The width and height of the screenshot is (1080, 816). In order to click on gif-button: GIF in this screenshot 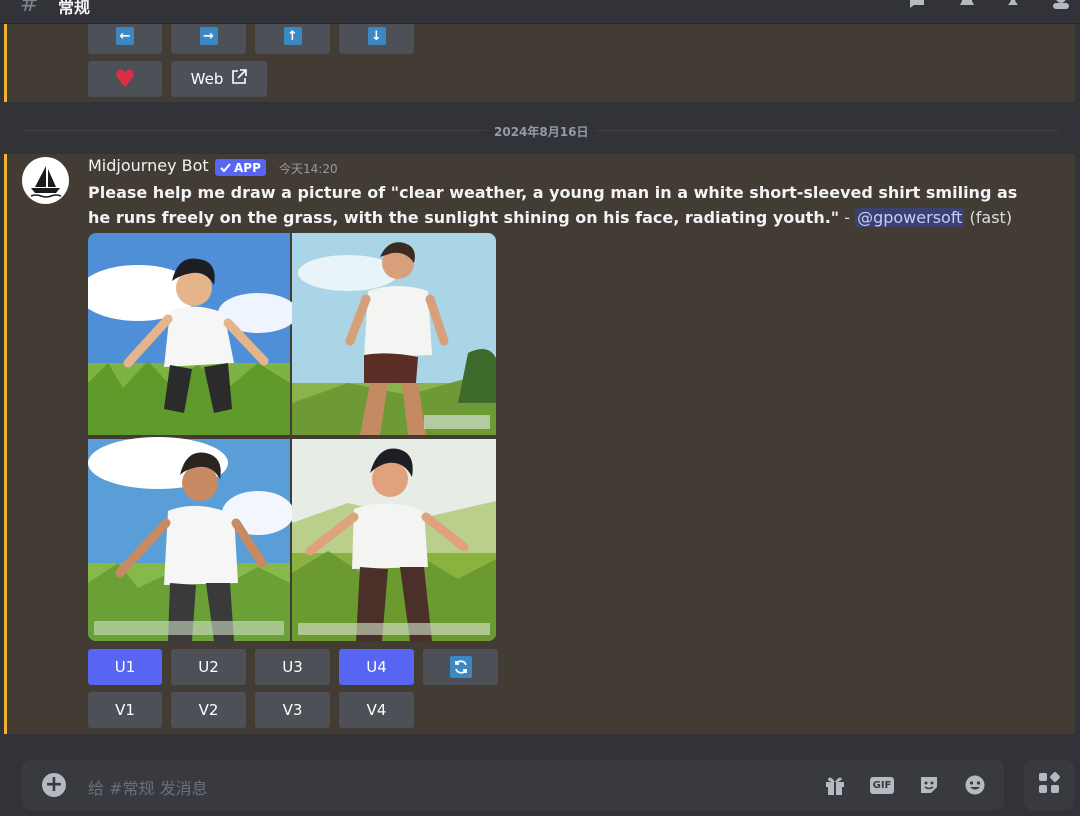, I will do `click(882, 785)`.